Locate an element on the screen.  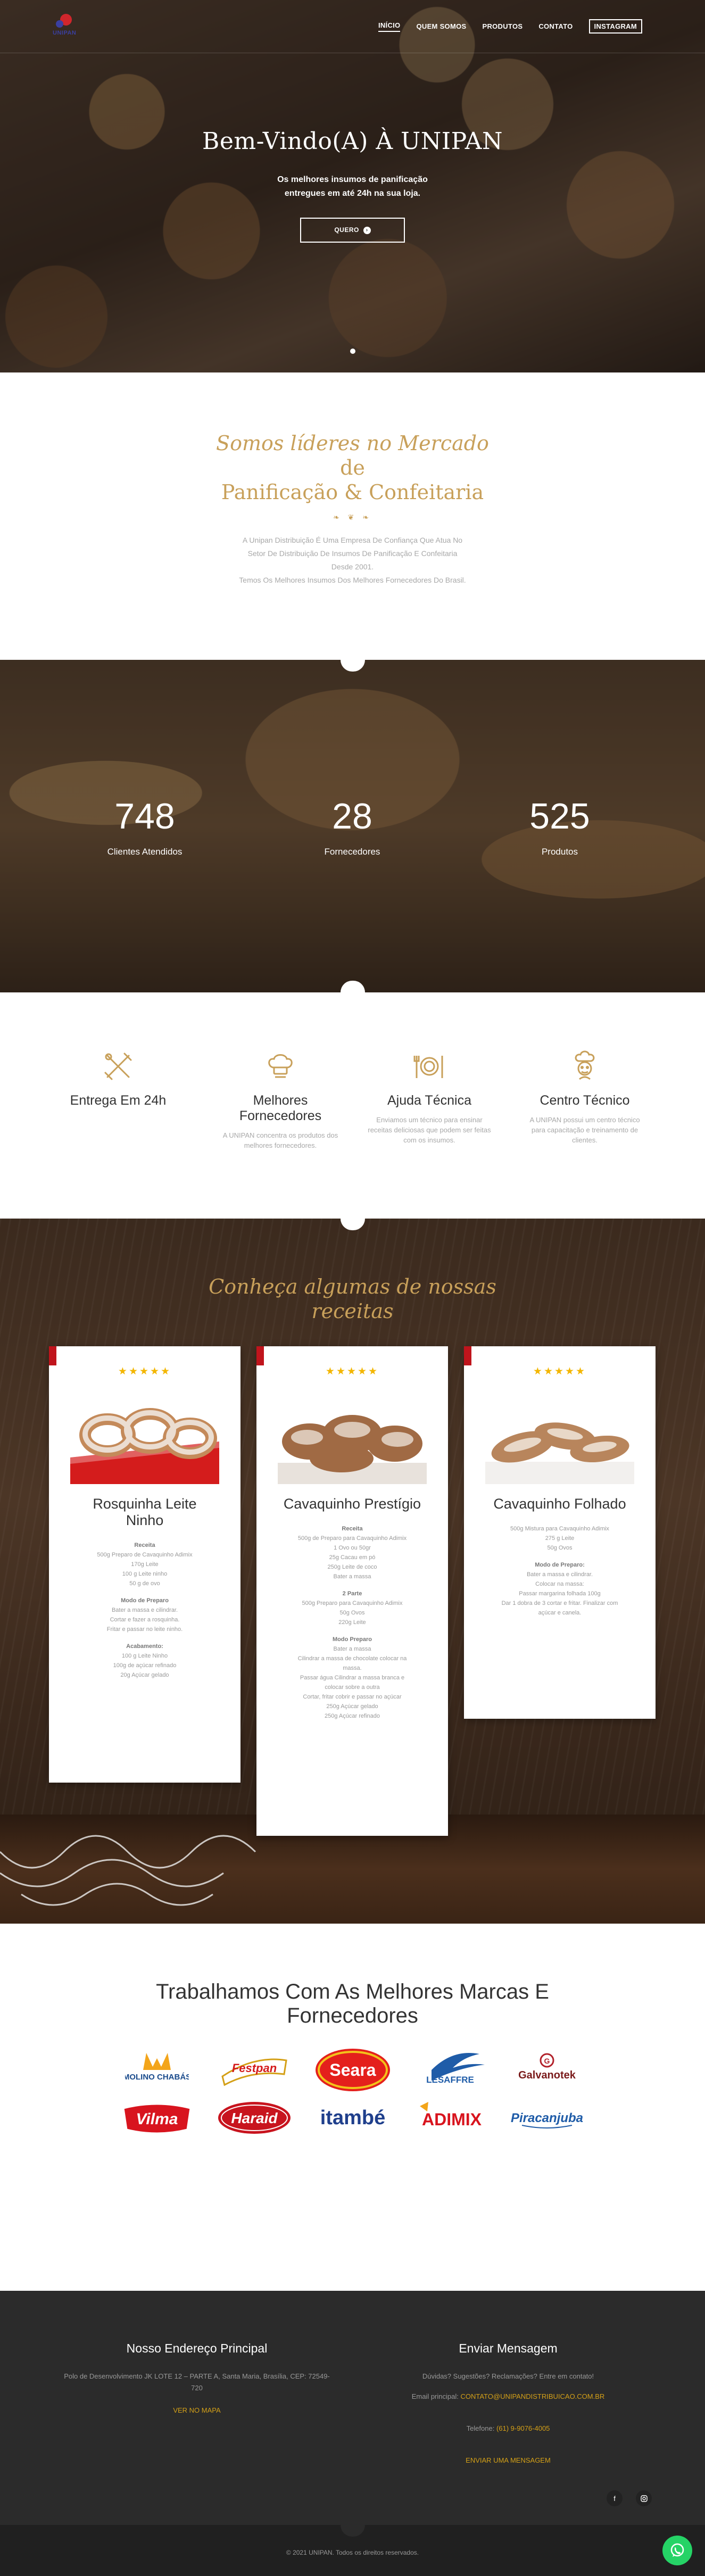
brand-name: Galvanotek is located at coordinates (547, 2075).